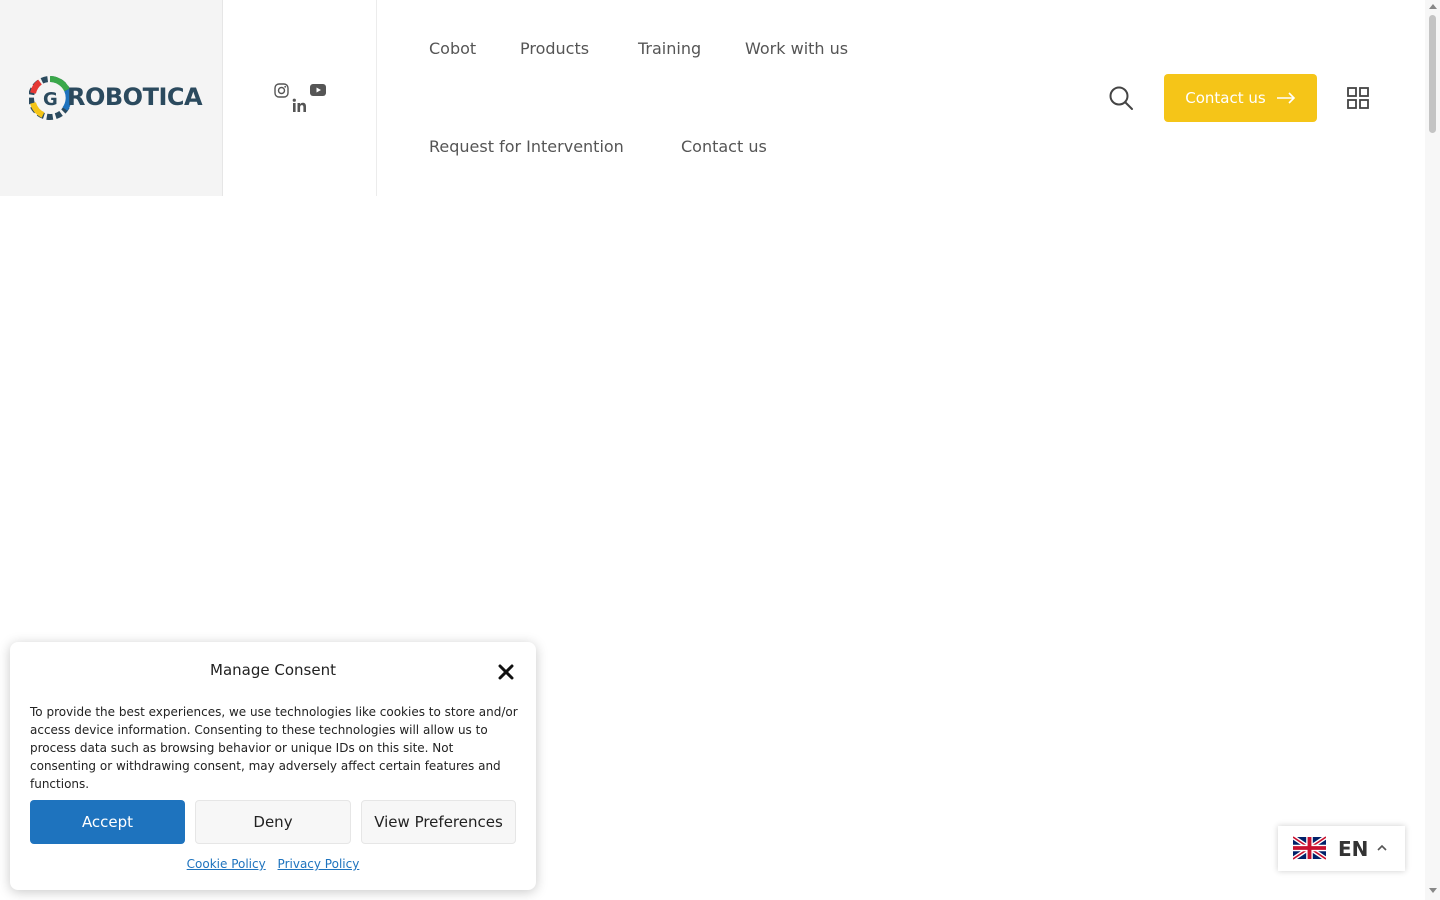 This screenshot has height=900, width=1440. What do you see at coordinates (319, 864) in the screenshot?
I see `privacy-policy-link: Privacy Policy` at bounding box center [319, 864].